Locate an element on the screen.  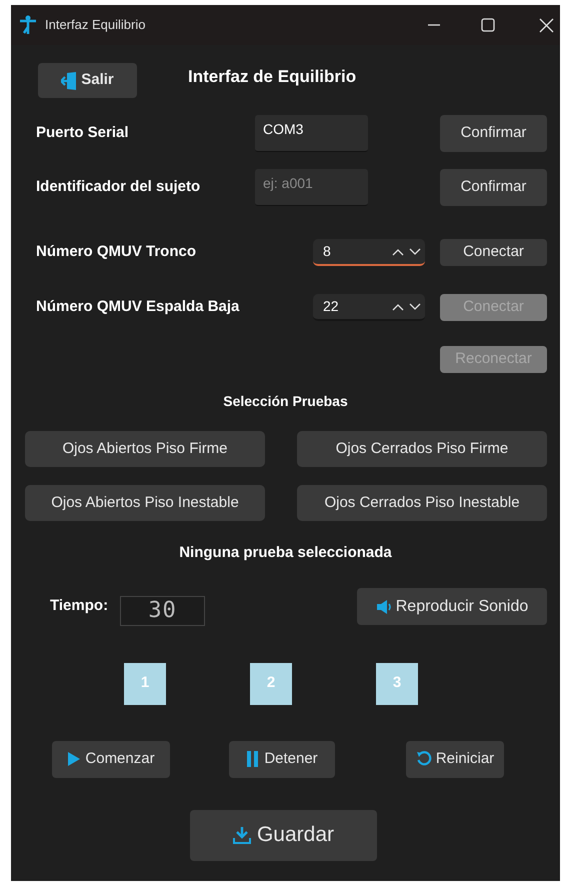
timer-value: 30 is located at coordinates (162, 611).